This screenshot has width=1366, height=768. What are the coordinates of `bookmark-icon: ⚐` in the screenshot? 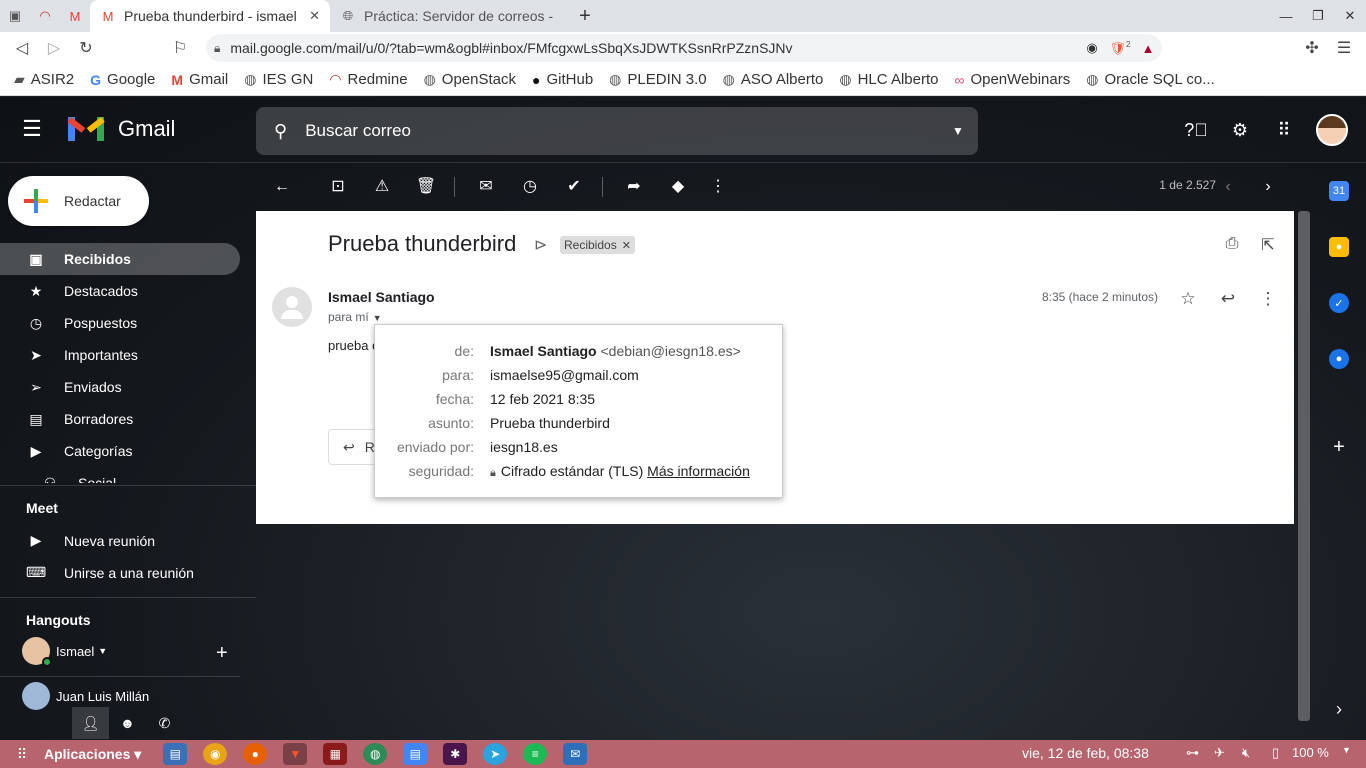 It's located at (180, 48).